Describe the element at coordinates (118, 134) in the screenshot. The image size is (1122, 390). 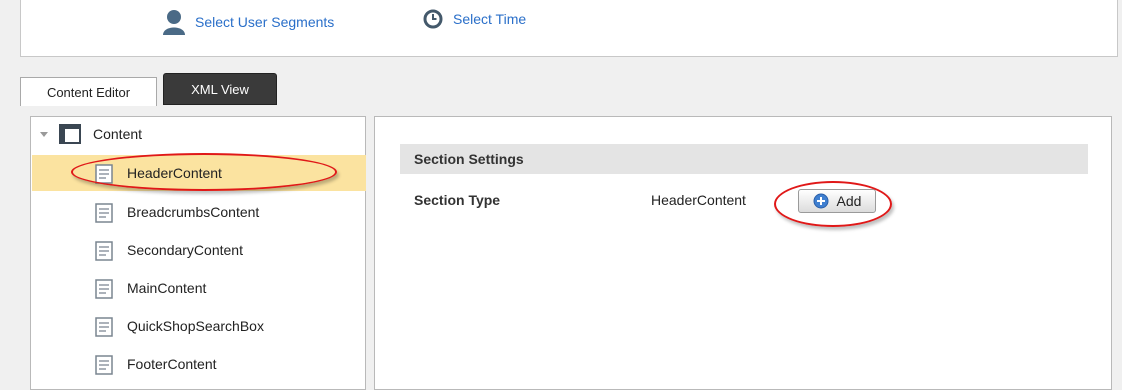
I see `tree-root-label: Content` at that location.